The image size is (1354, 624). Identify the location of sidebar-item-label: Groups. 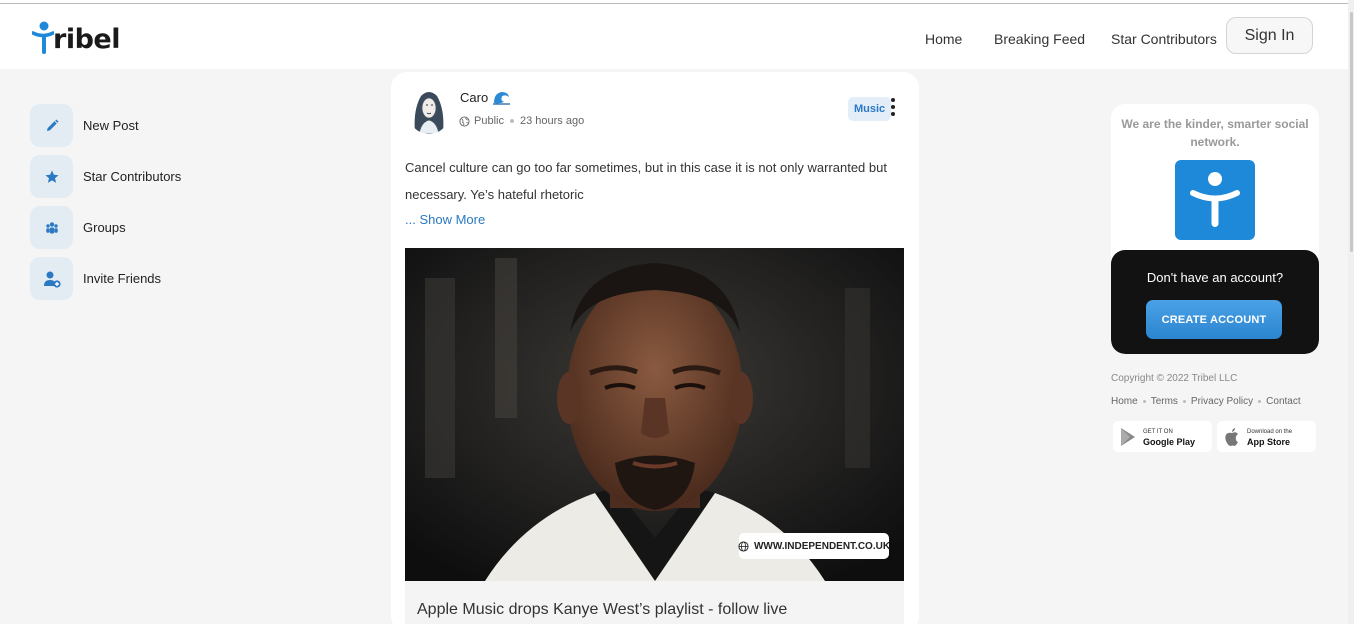
(104, 227).